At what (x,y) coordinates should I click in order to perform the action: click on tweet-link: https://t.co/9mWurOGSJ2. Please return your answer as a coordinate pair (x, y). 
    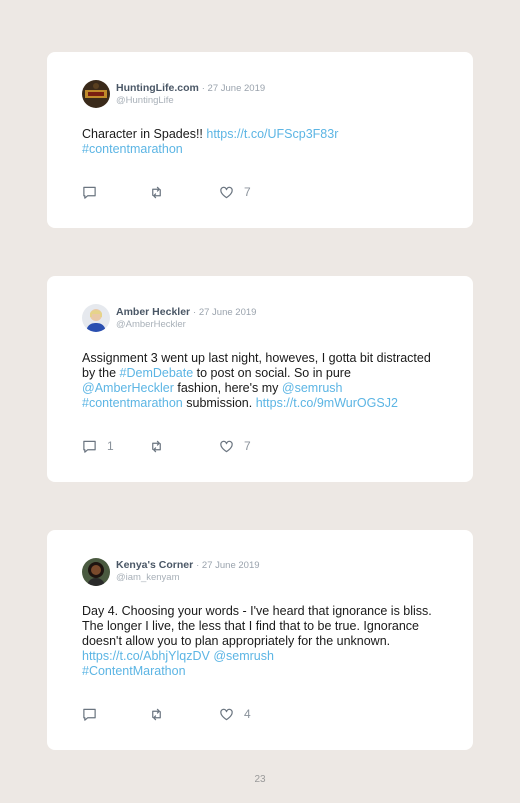
    Looking at the image, I should click on (327, 403).